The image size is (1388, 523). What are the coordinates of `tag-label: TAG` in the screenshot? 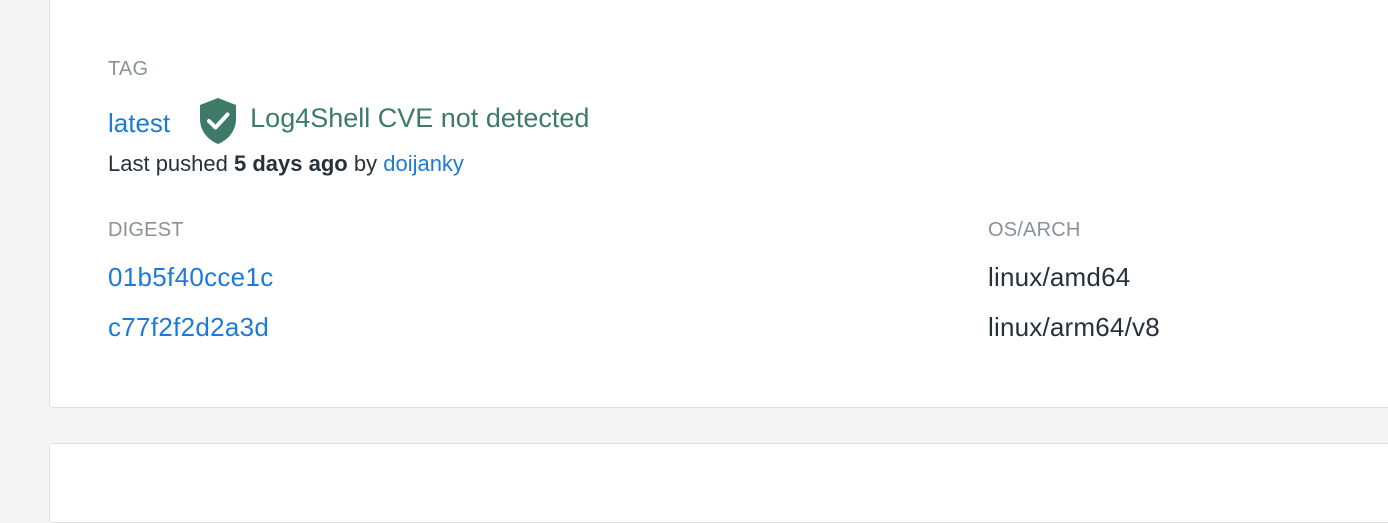 It's located at (128, 69).